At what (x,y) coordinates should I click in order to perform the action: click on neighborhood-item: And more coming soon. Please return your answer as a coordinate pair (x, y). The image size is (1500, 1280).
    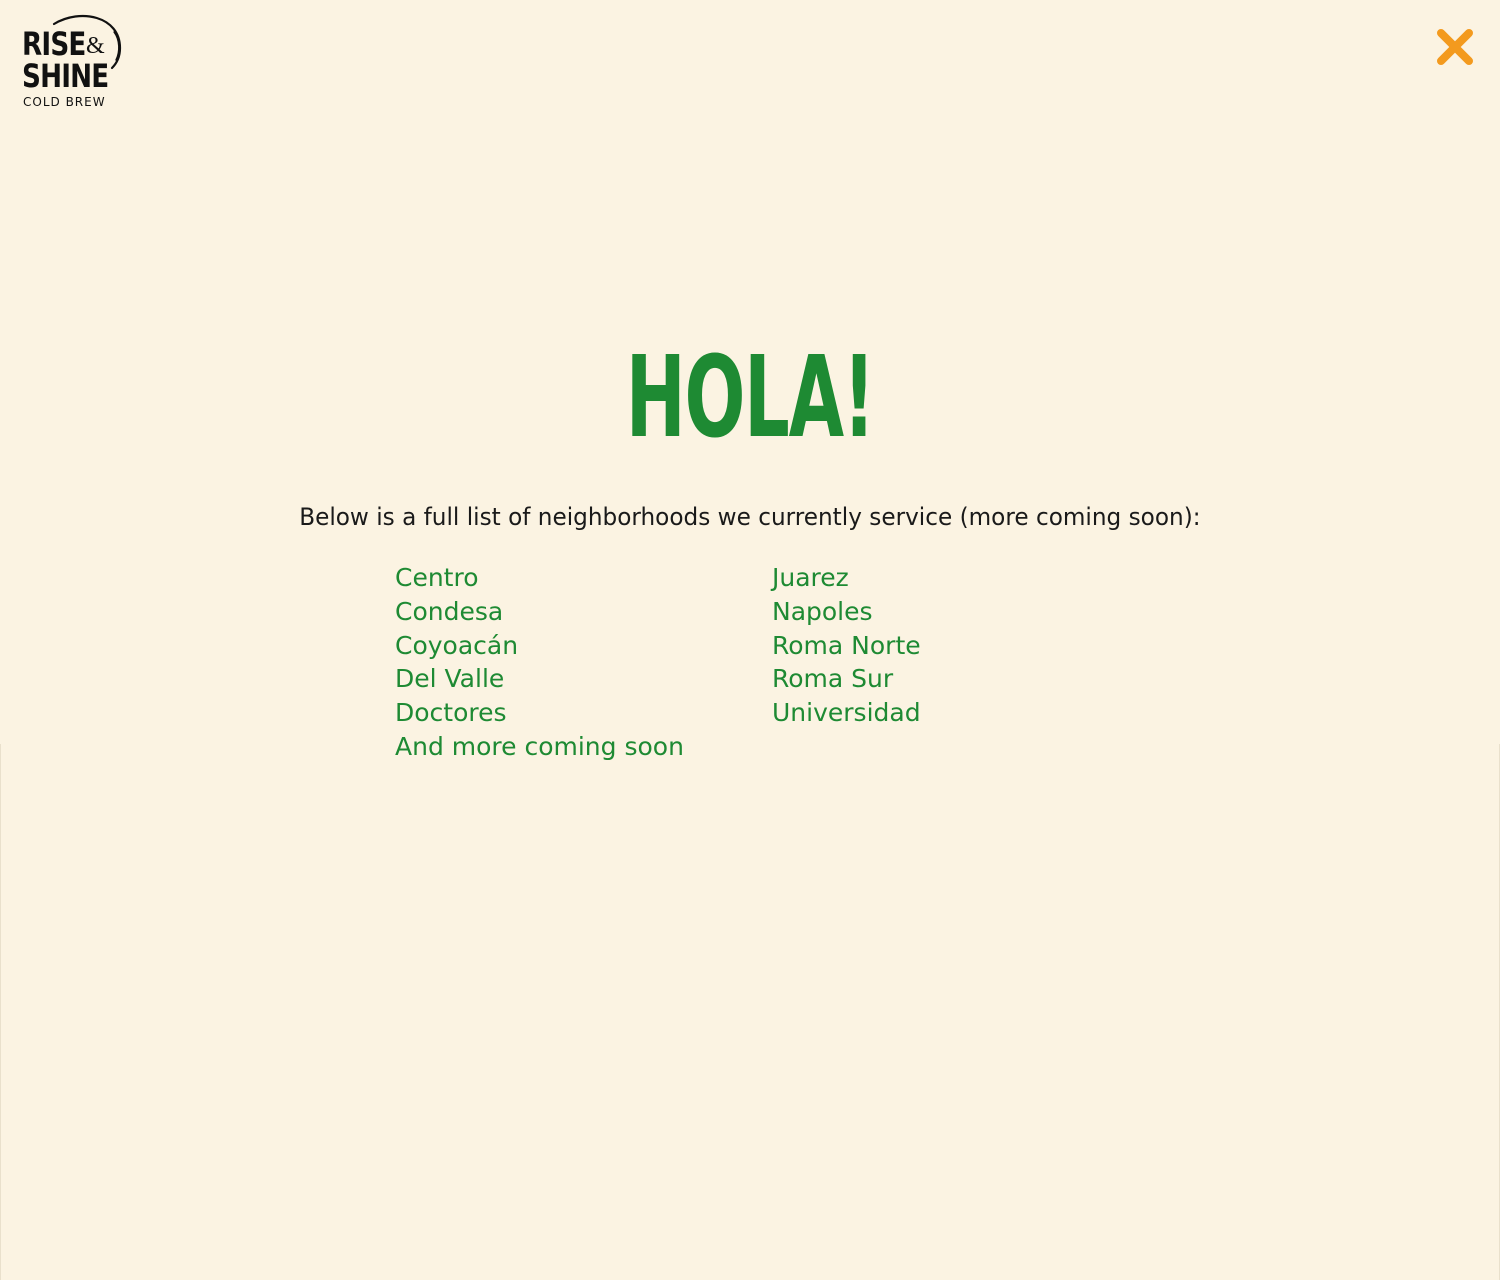
    Looking at the image, I should click on (539, 746).